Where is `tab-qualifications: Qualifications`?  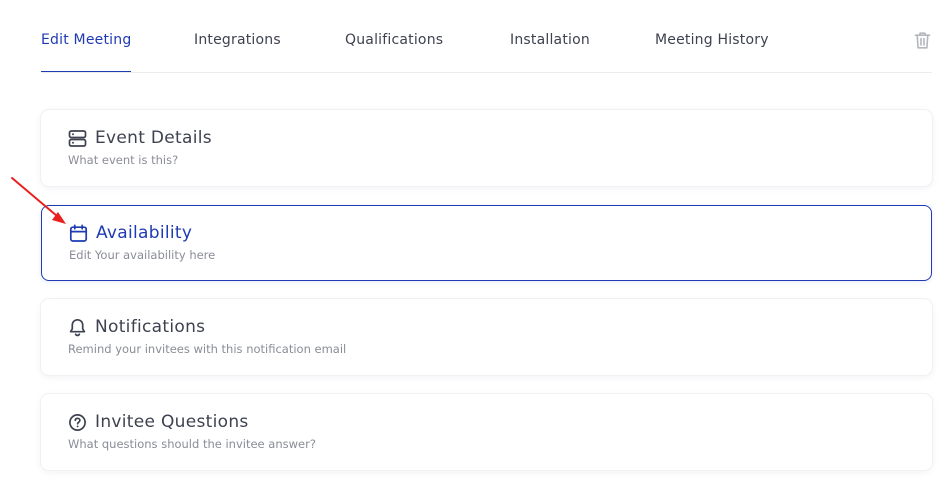 tab-qualifications: Qualifications is located at coordinates (394, 52).